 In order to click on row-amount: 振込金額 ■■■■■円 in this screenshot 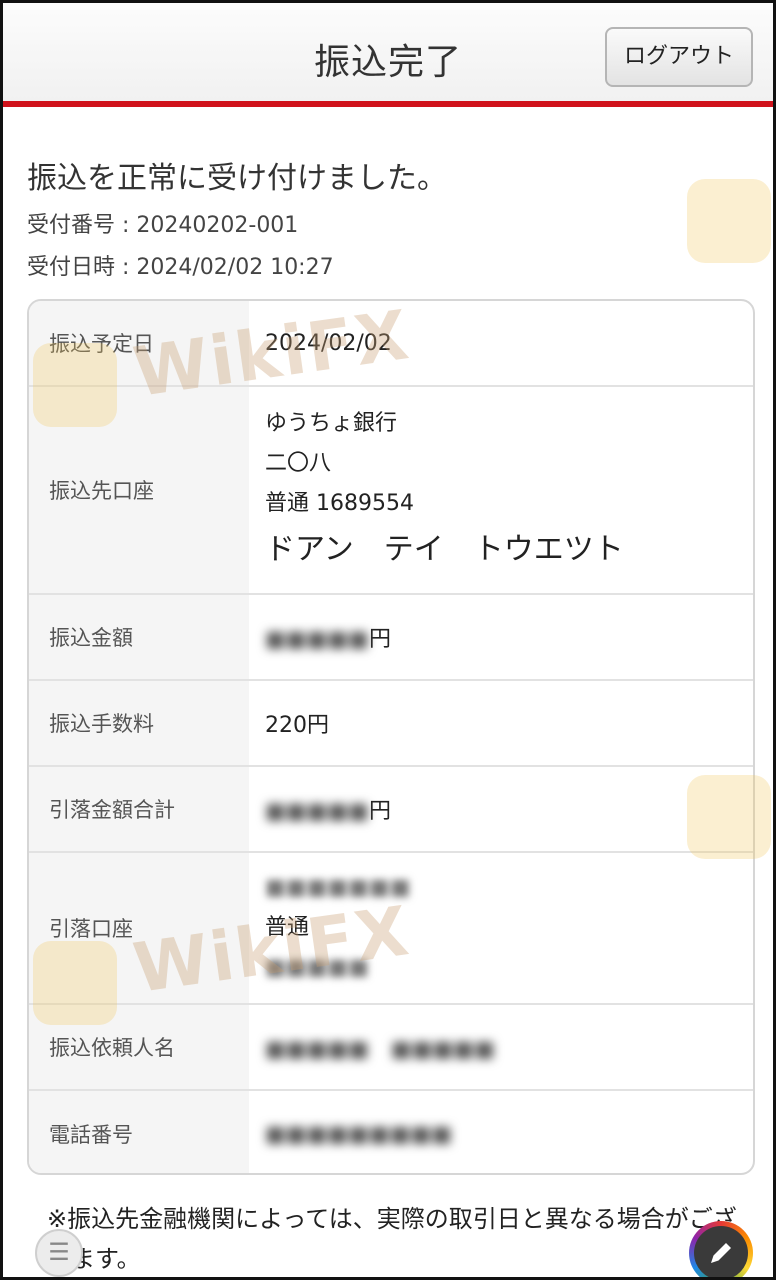, I will do `click(391, 638)`.